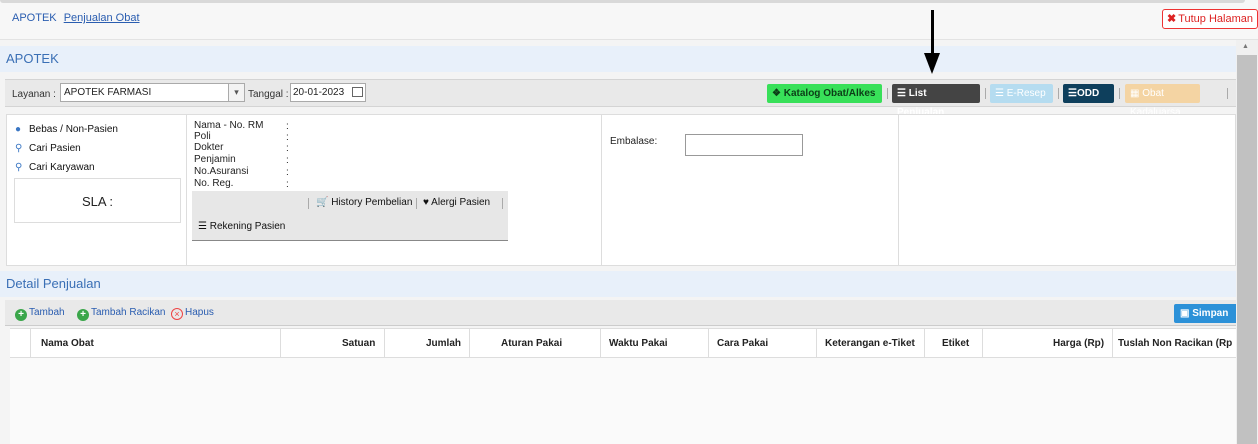  I want to click on page-scrollbar: ▲, so click(1247, 242).